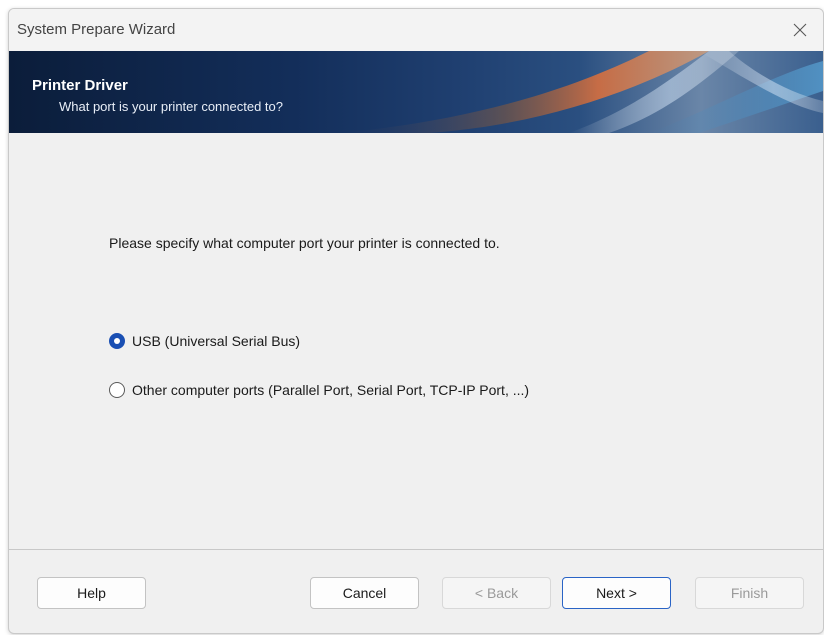 The width and height of the screenshot is (824, 635). Describe the element at coordinates (616, 593) in the screenshot. I see `next-button: Next >` at that location.